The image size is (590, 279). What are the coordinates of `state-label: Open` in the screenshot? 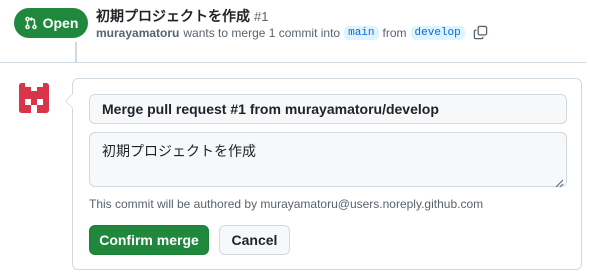 It's located at (60, 23).